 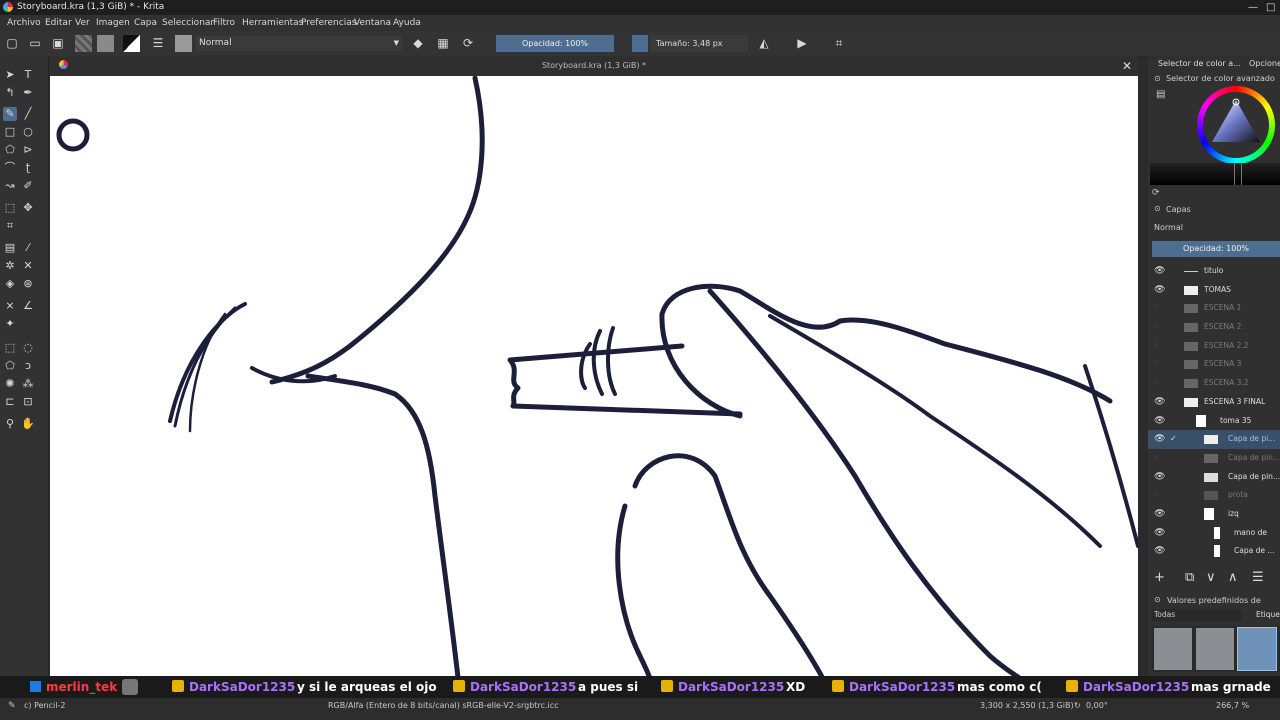 I want to click on reload-preset-icon: ⟳, so click(x=468, y=43).